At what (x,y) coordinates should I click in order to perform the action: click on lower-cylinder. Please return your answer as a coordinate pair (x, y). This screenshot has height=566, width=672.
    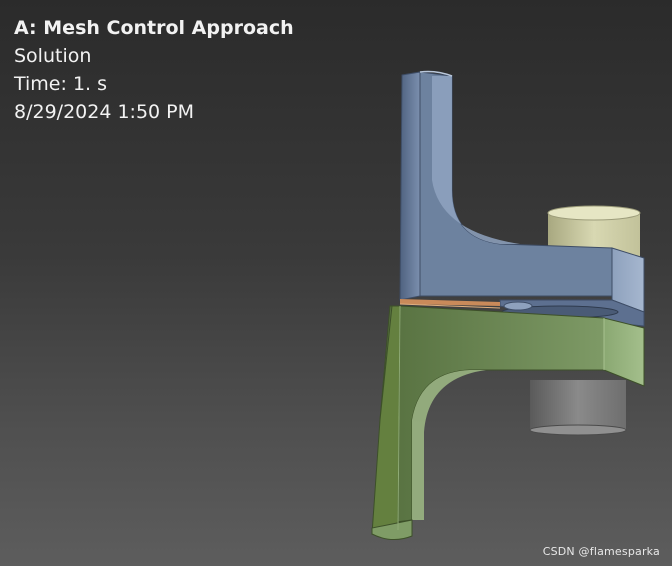
    Looking at the image, I should click on (578, 408).